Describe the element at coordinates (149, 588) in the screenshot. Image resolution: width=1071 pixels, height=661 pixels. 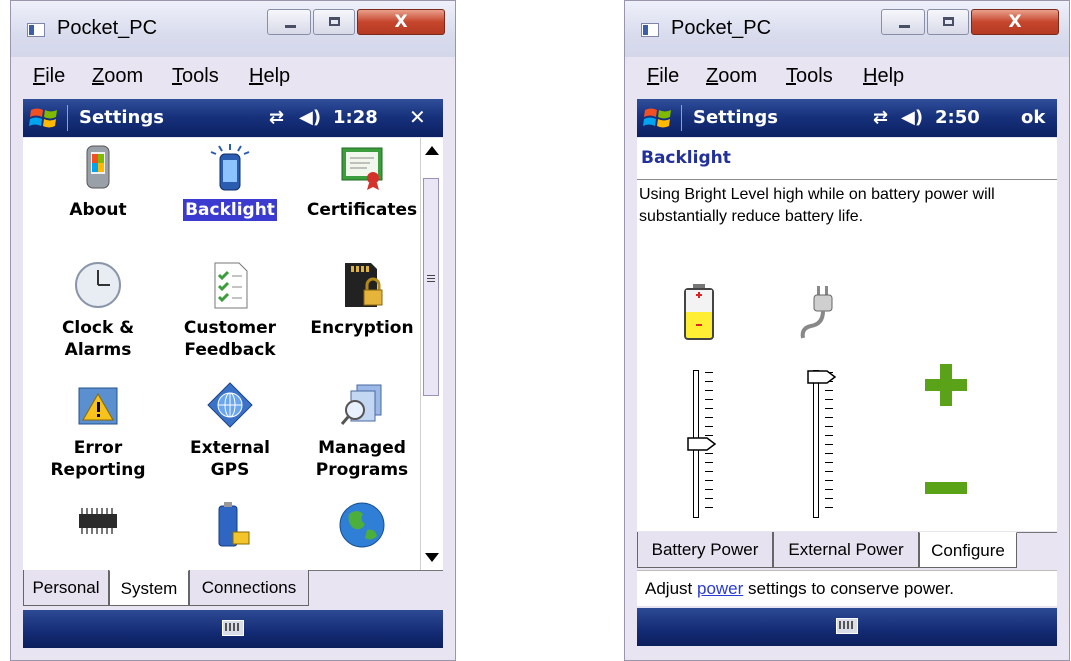
I see `tab-system: System` at that location.